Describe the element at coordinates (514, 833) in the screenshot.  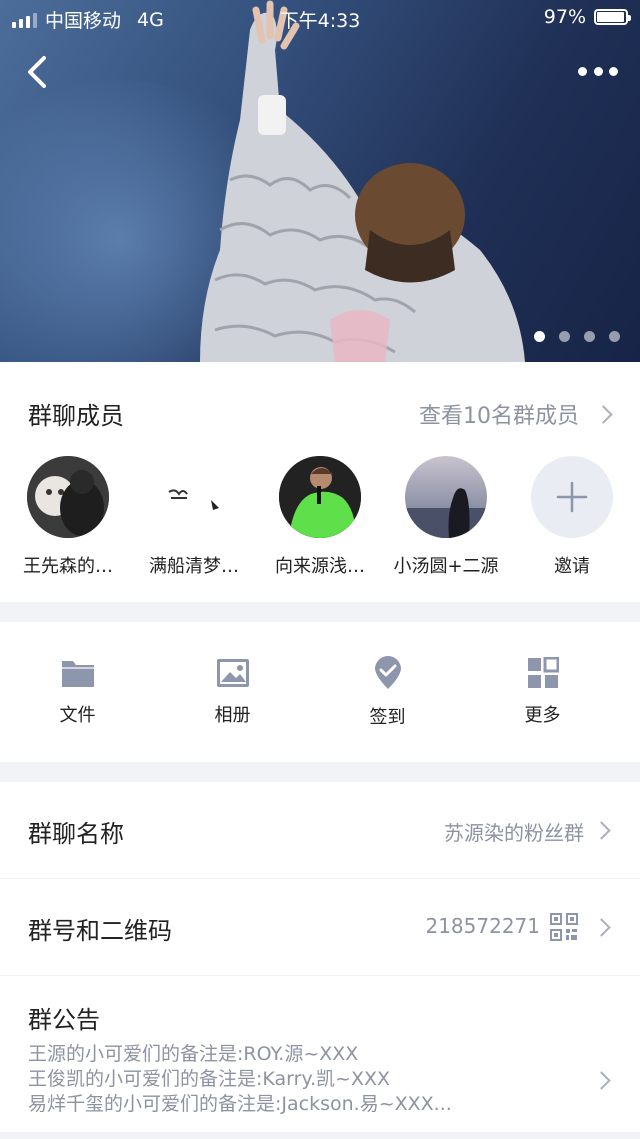
I see `group-name-value: 苏源染的粉丝群` at that location.